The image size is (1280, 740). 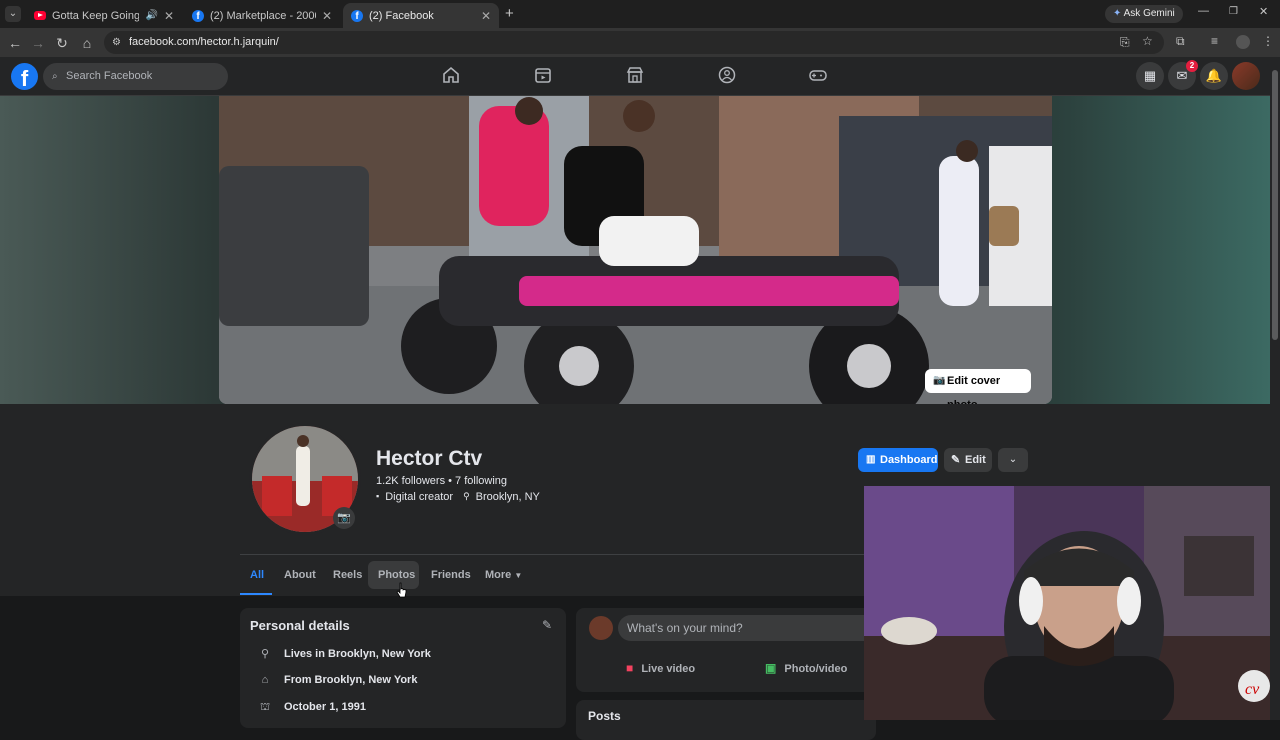 I want to click on profile-more-dropdown: ⌄, so click(x=1013, y=460).